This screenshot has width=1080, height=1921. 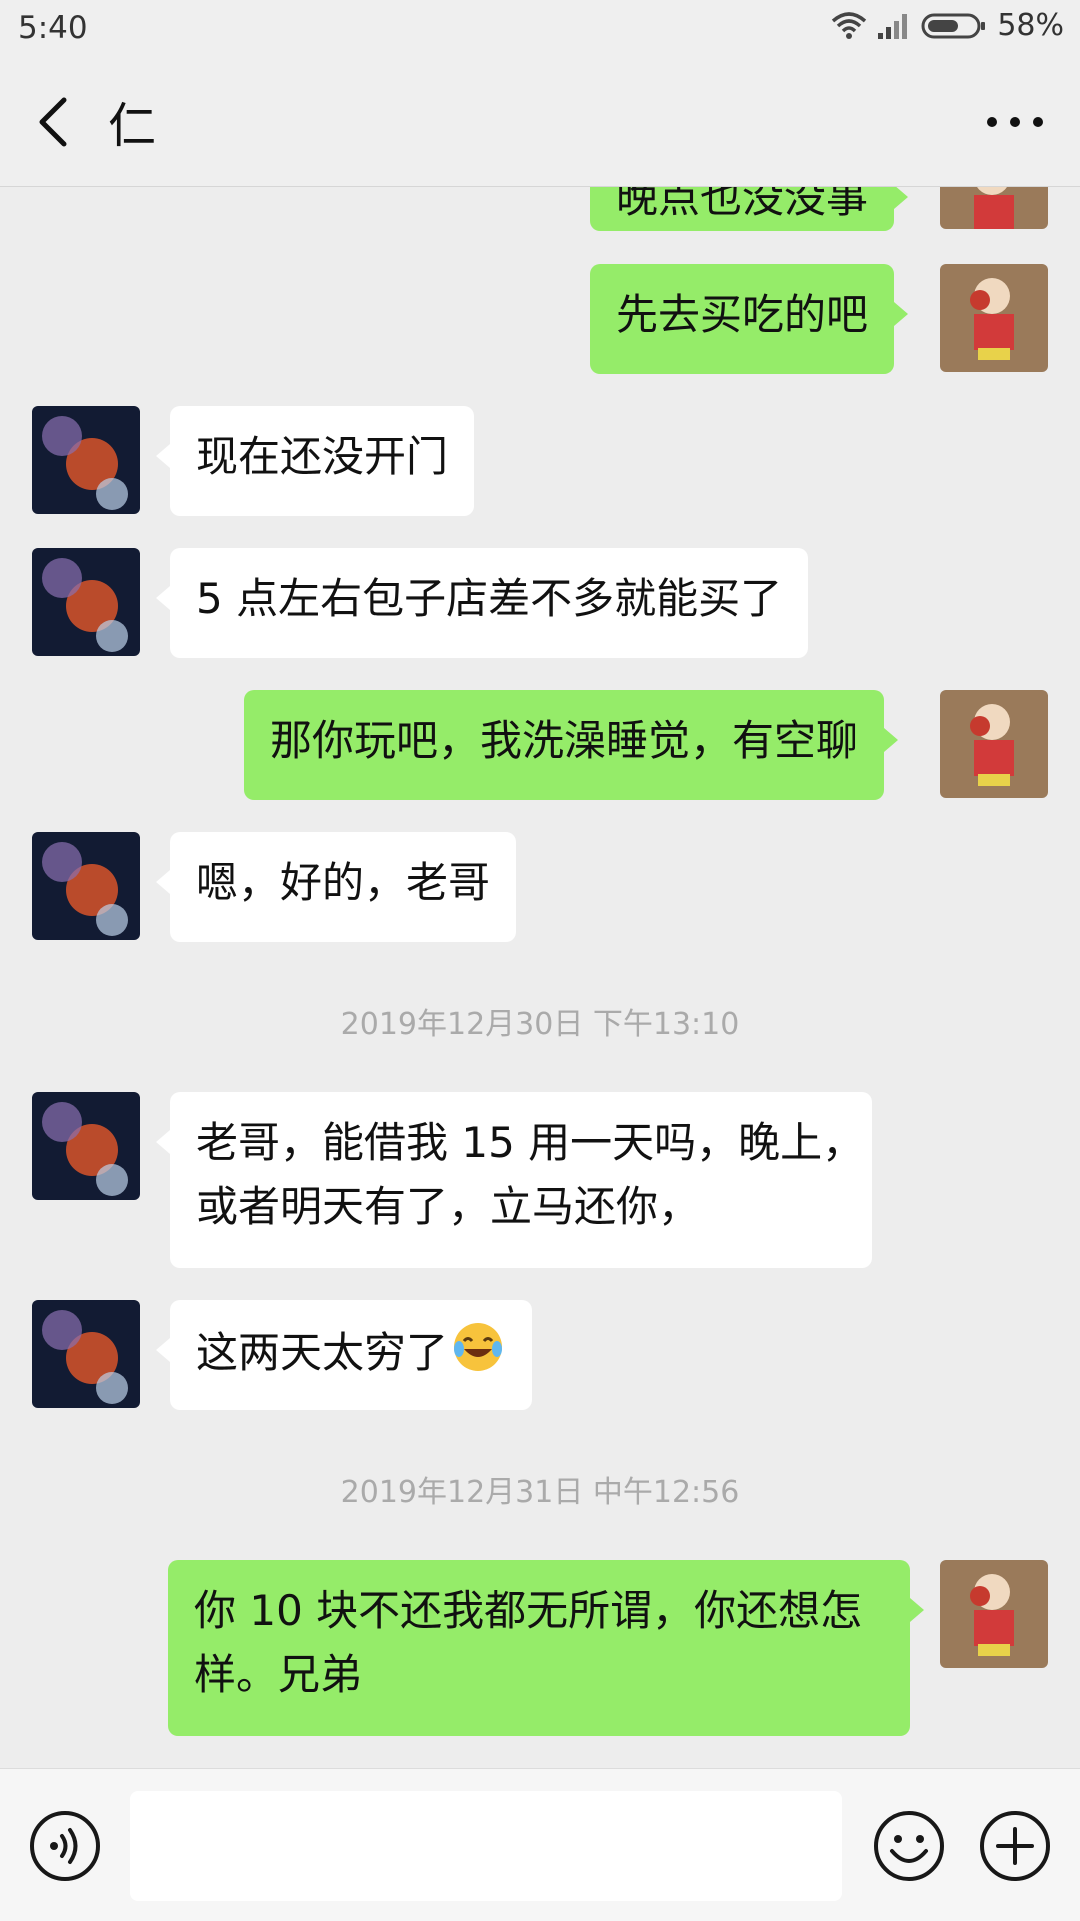 What do you see at coordinates (540, 1492) in the screenshot?
I see `message-timestamp: 2019年12月31日 中午12:56` at bounding box center [540, 1492].